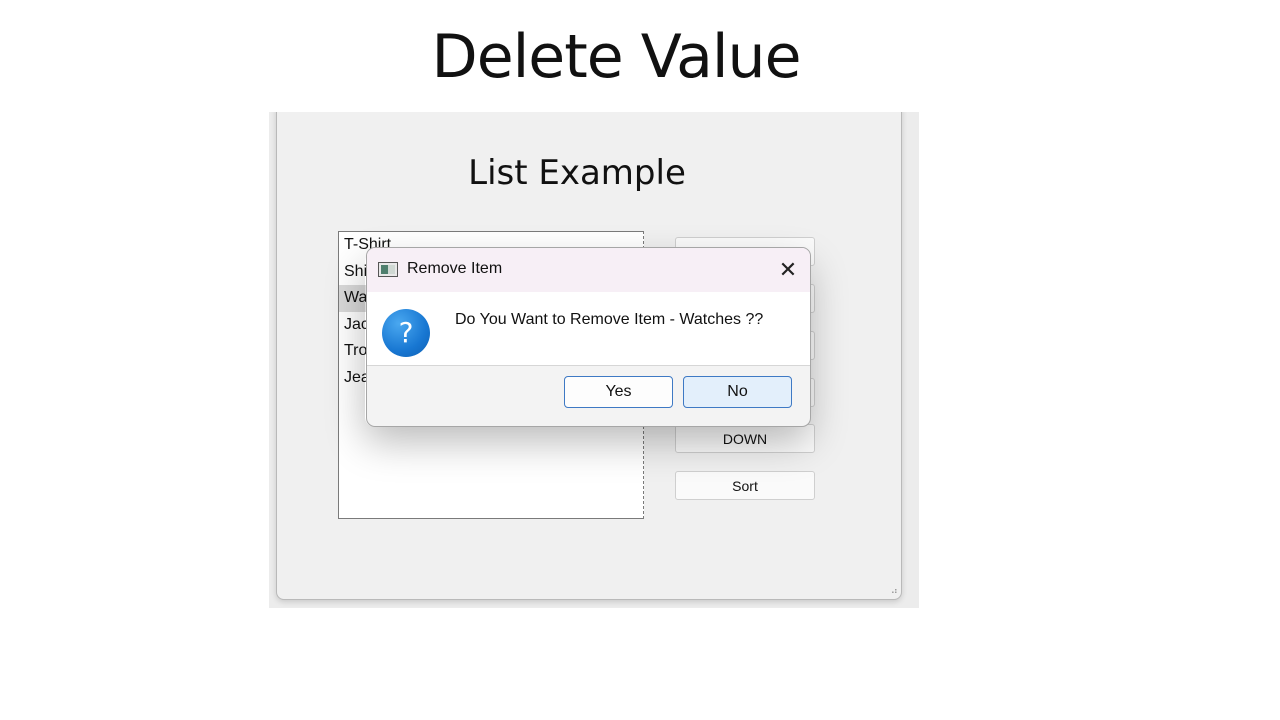 This screenshot has width=1280, height=720. I want to click on sort-button: Sort, so click(745, 485).